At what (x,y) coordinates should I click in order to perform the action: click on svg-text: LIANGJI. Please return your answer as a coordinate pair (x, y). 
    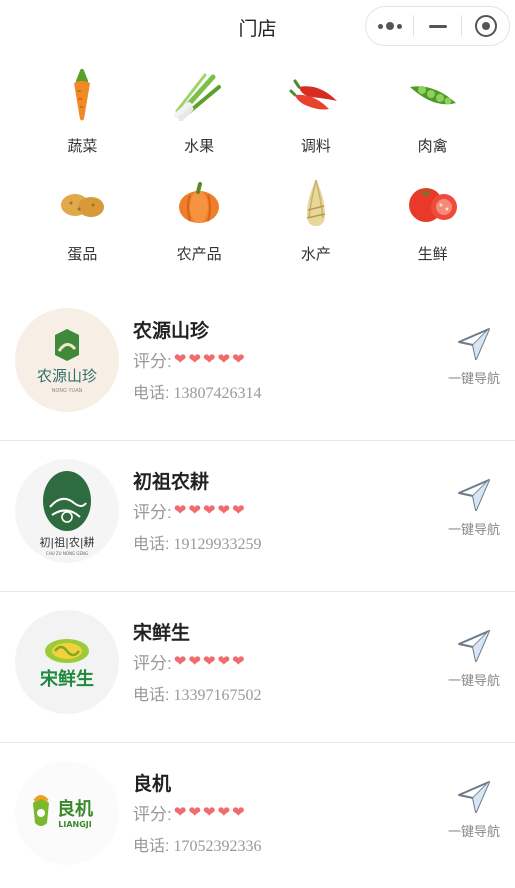
    Looking at the image, I should click on (75, 824).